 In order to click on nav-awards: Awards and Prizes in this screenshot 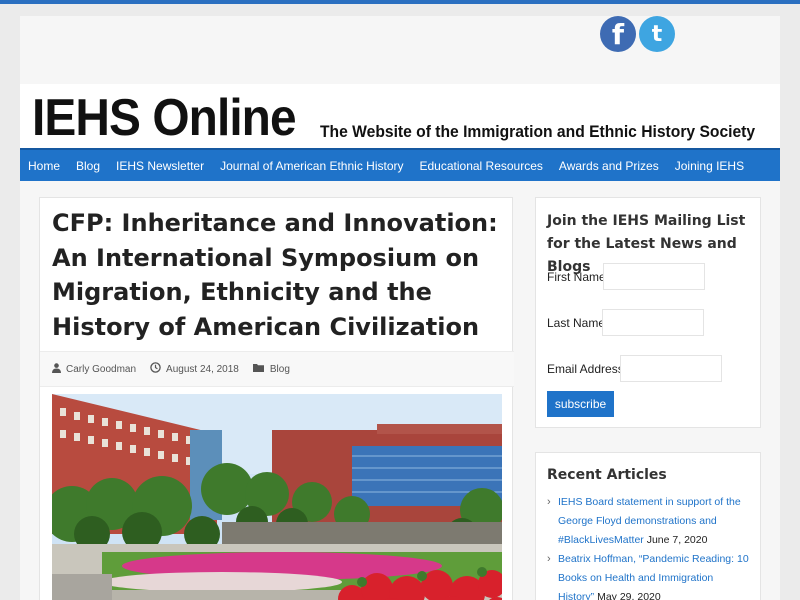, I will do `click(609, 166)`.